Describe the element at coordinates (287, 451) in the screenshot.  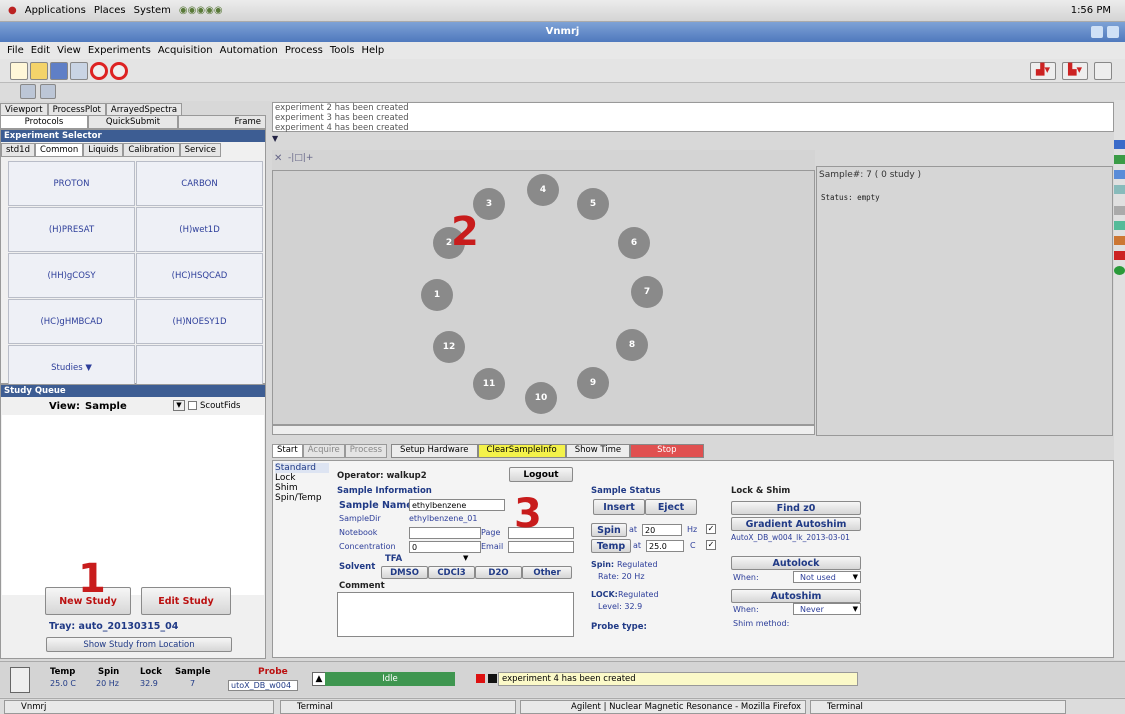
I see `tab-start: Start` at that location.